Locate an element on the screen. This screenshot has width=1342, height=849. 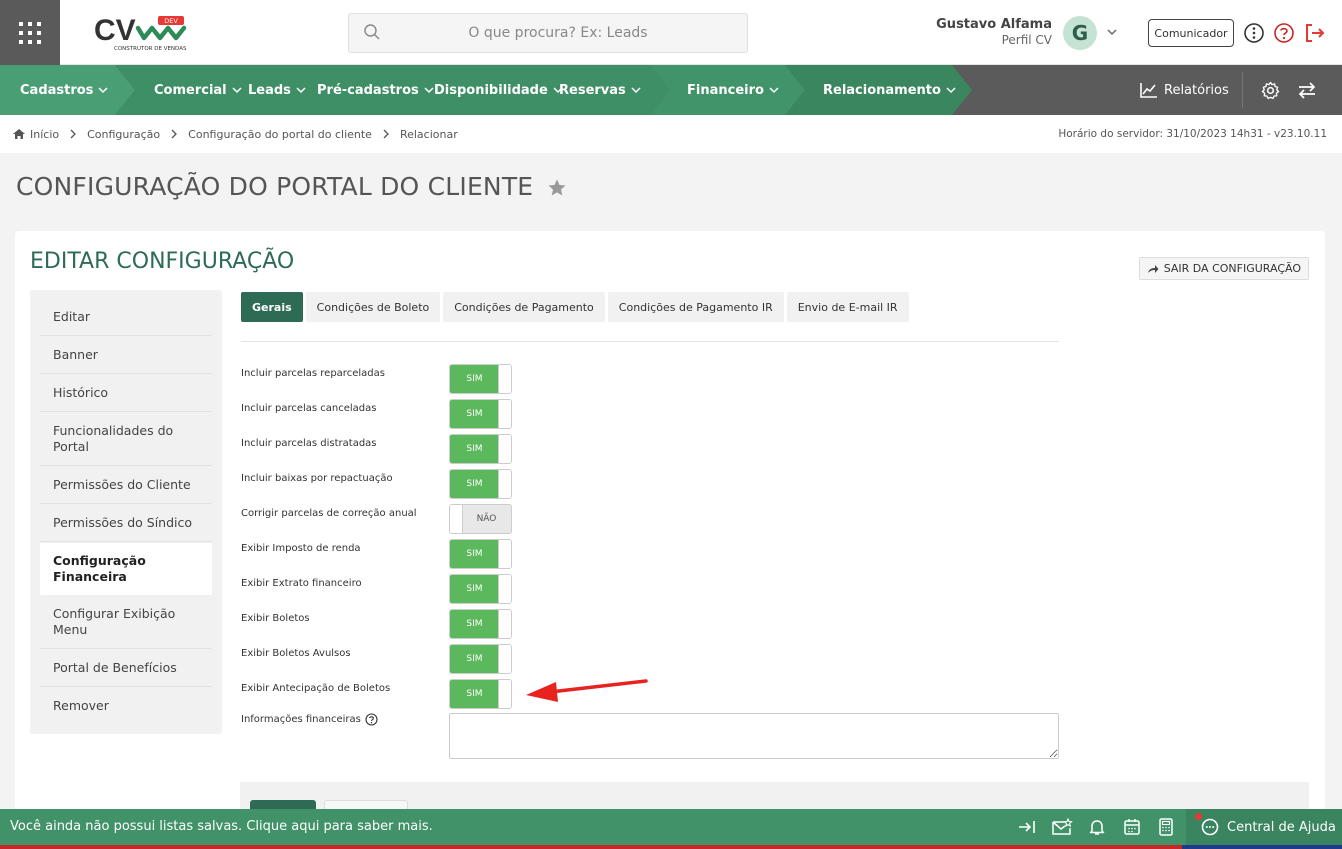
breadcrumb-portal-config: Configuração do portal do cliente is located at coordinates (280, 134).